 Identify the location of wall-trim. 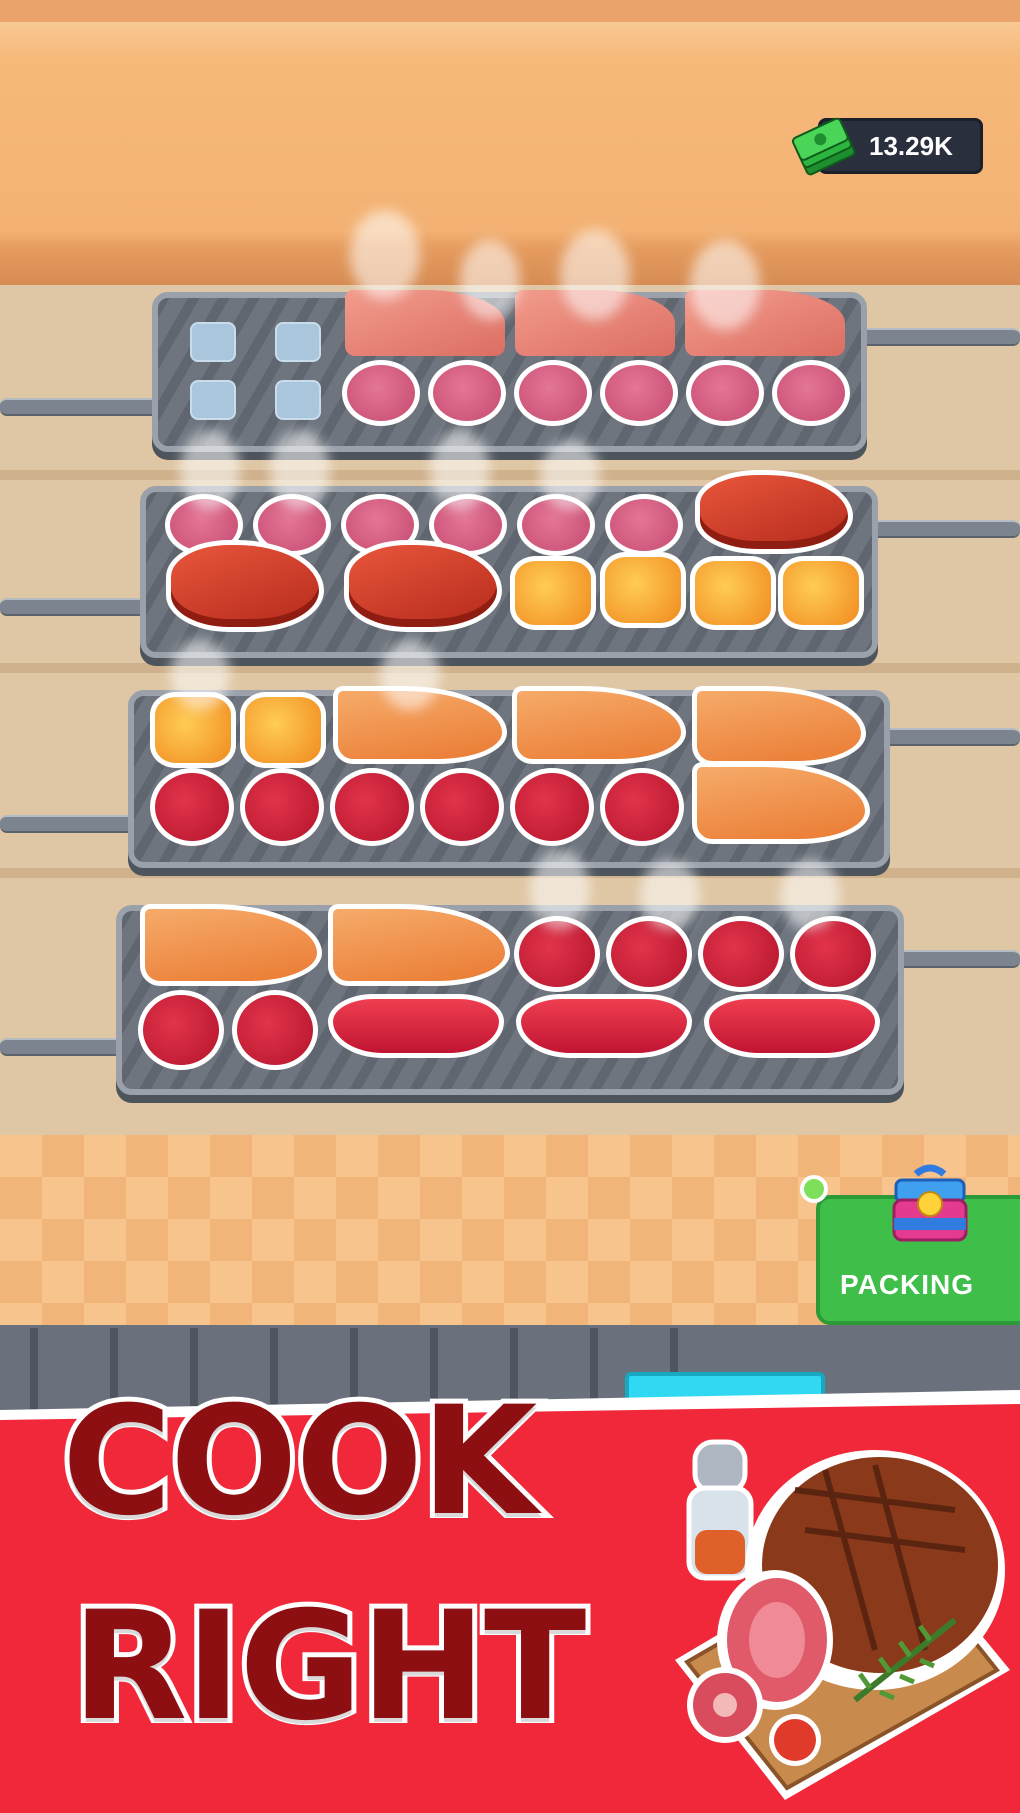
(510, 12).